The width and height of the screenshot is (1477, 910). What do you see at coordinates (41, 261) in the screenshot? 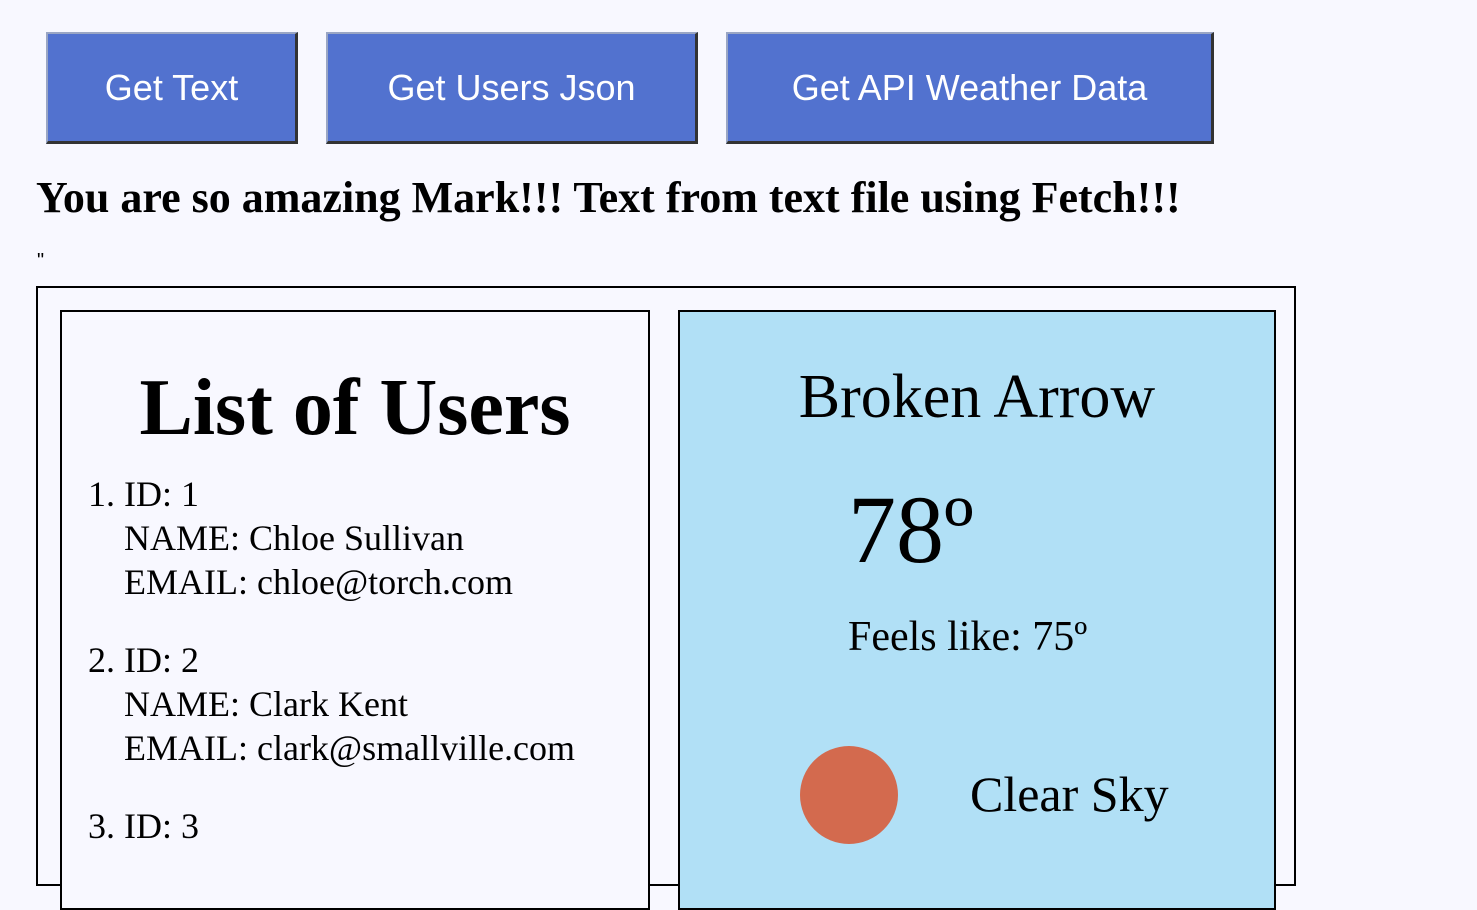
I see `stray-quote-text: "` at bounding box center [41, 261].